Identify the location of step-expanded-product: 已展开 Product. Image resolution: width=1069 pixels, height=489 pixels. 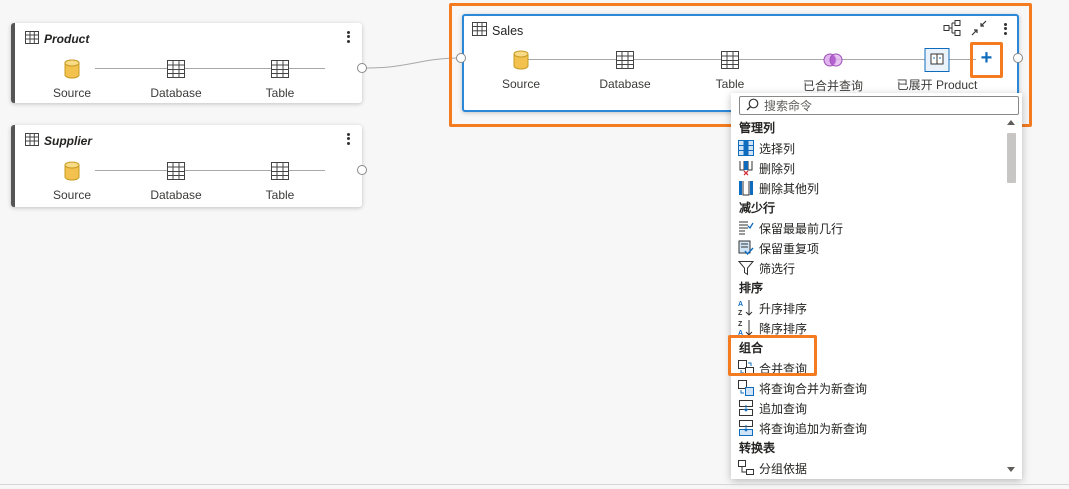
(937, 70).